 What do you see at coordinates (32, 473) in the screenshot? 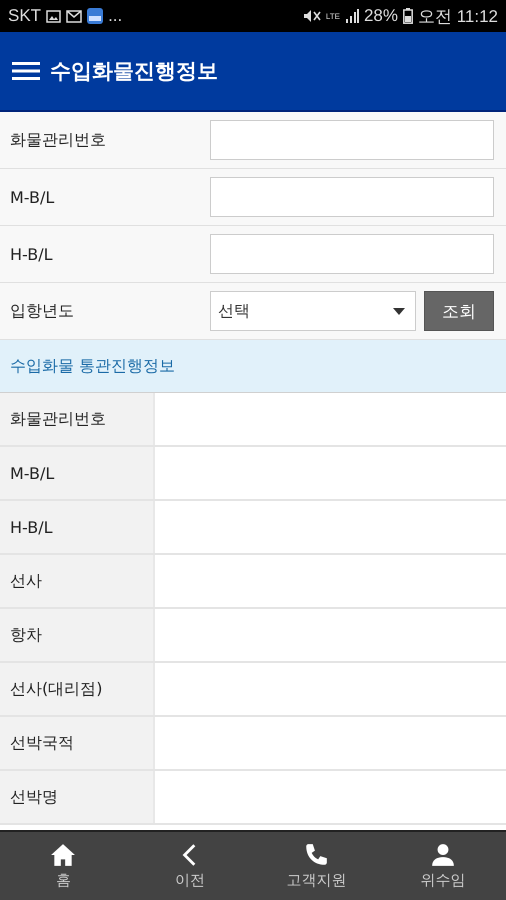
I see `row-label: M-B/L` at bounding box center [32, 473].